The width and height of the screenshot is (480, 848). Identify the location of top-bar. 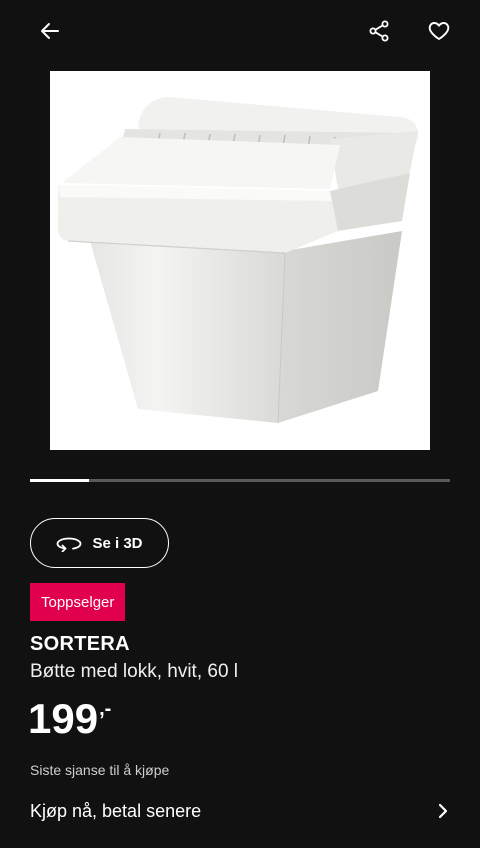
(240, 31).